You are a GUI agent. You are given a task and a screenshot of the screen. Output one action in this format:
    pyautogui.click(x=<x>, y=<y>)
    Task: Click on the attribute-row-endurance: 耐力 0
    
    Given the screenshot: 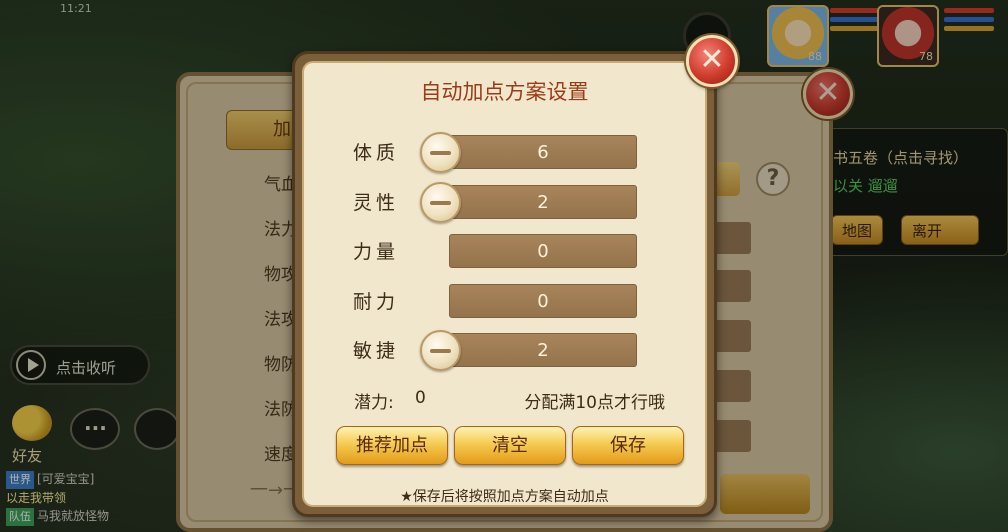 What is the action you would take?
    pyautogui.click(x=504, y=300)
    